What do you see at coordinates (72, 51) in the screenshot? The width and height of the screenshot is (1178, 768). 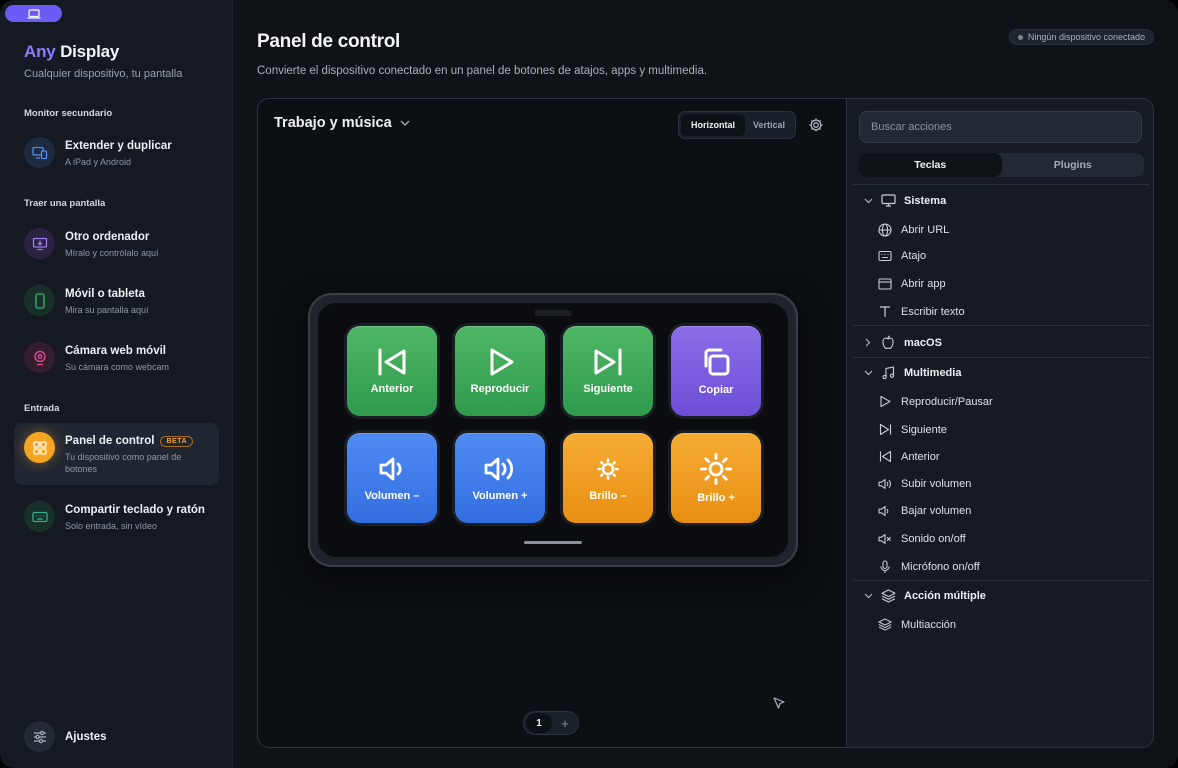 I see `brand-logo: Any Display` at bounding box center [72, 51].